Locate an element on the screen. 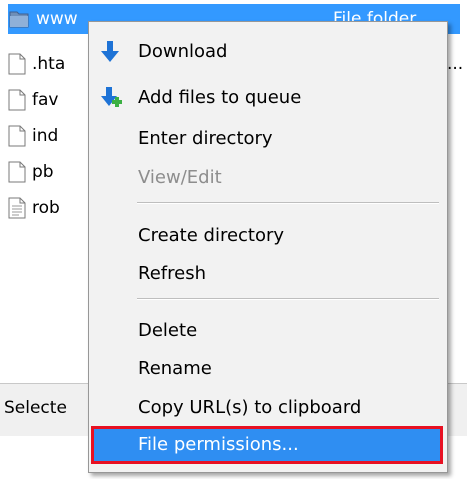 This screenshot has height=479, width=467. menu-item-download: Download is located at coordinates (267, 51).